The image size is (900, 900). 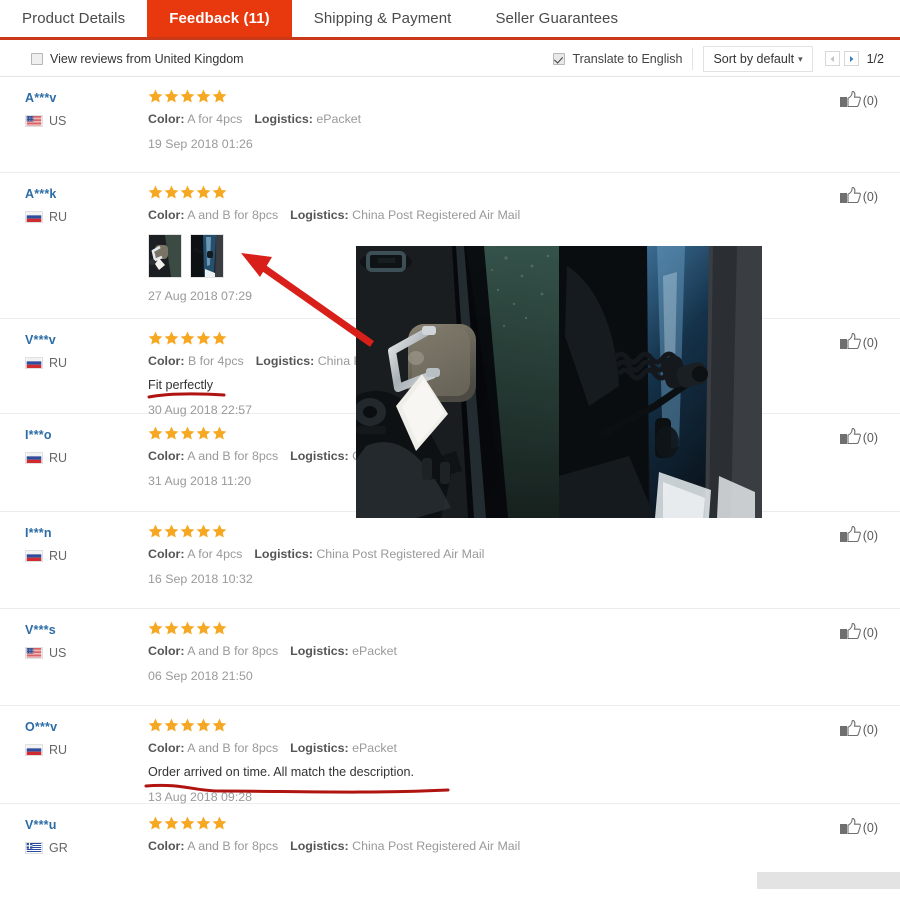 I want to click on tab-label: Shipping & Payment, so click(x=382, y=18).